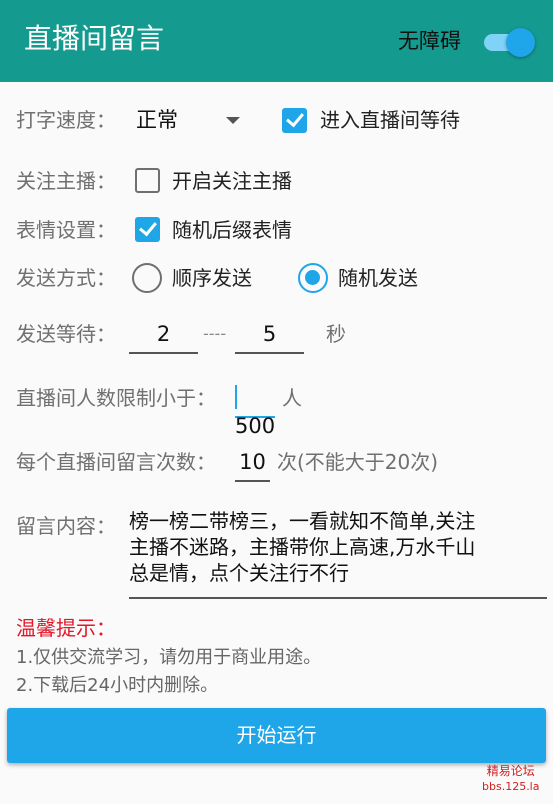 This screenshot has width=553, height=804. What do you see at coordinates (294, 120) in the screenshot?
I see `wait-in-room-checkbox` at bounding box center [294, 120].